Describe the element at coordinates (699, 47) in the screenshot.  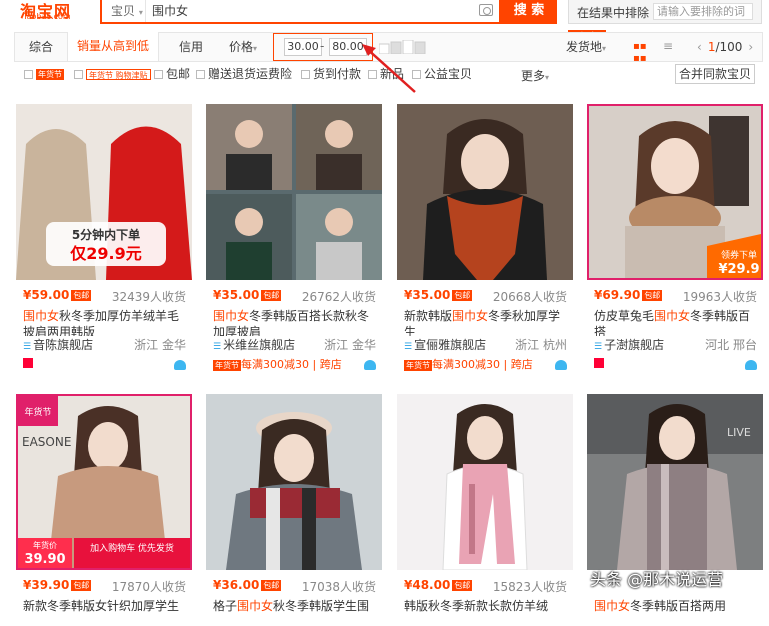
I see `prev-page-icon: ‹` at that location.